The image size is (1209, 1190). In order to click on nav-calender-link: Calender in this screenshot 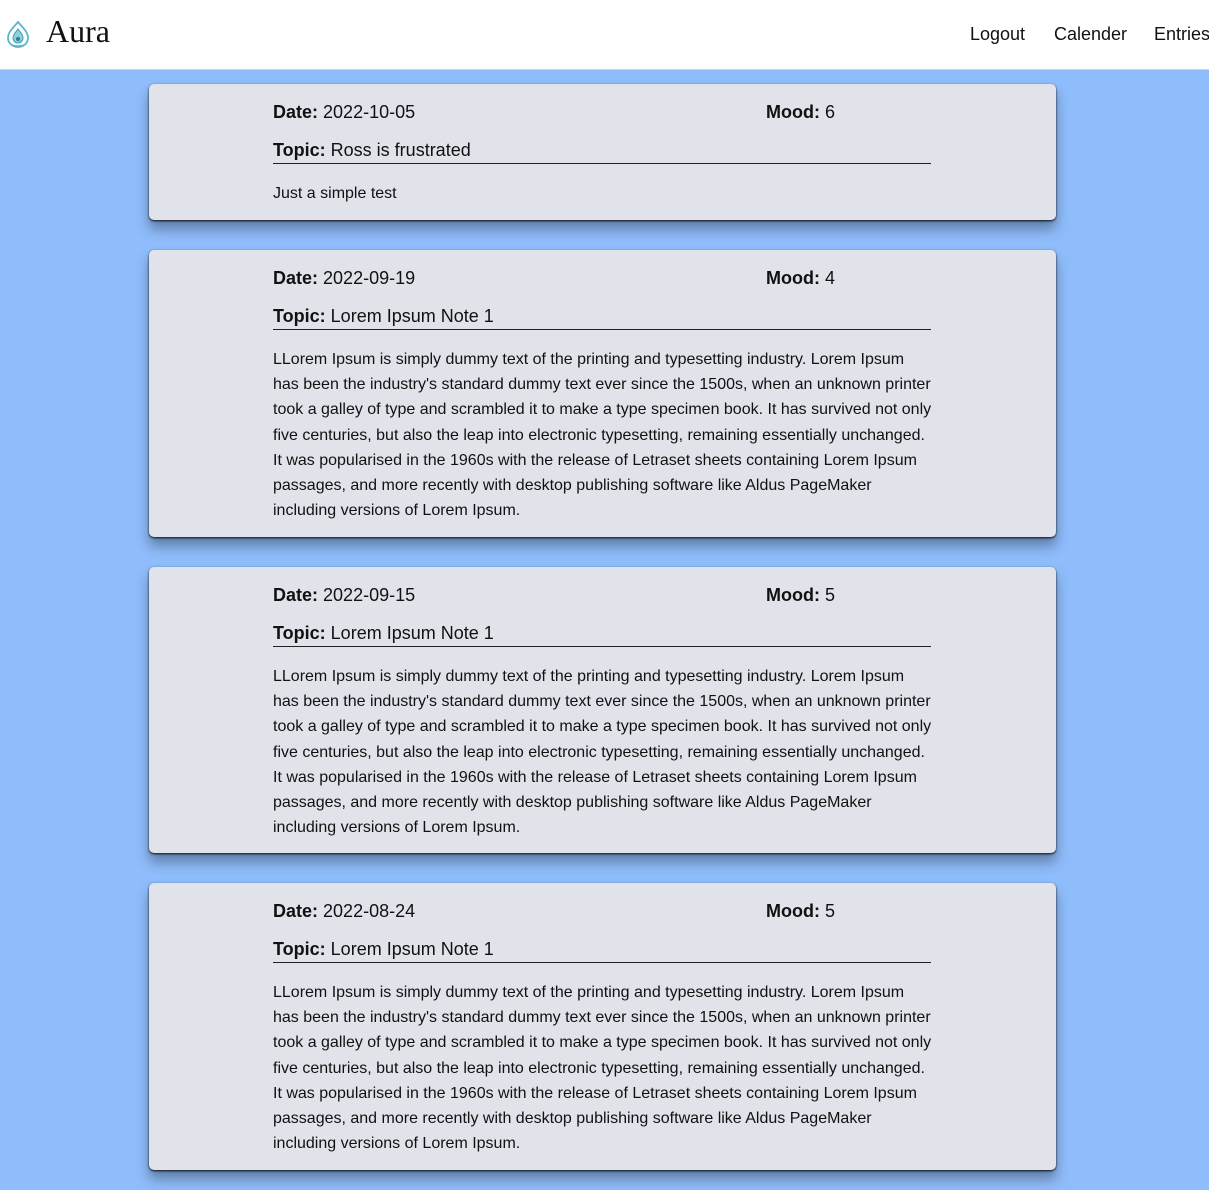, I will do `click(1090, 34)`.